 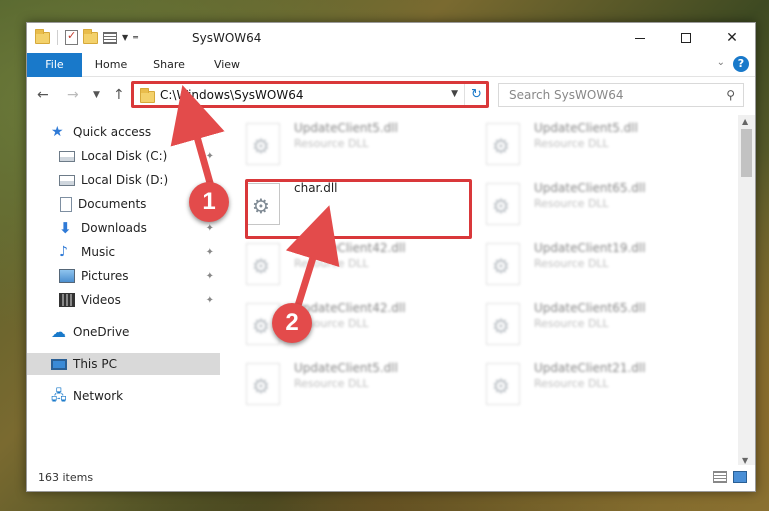 I want to click on close-button: ✕, so click(x=732, y=38).